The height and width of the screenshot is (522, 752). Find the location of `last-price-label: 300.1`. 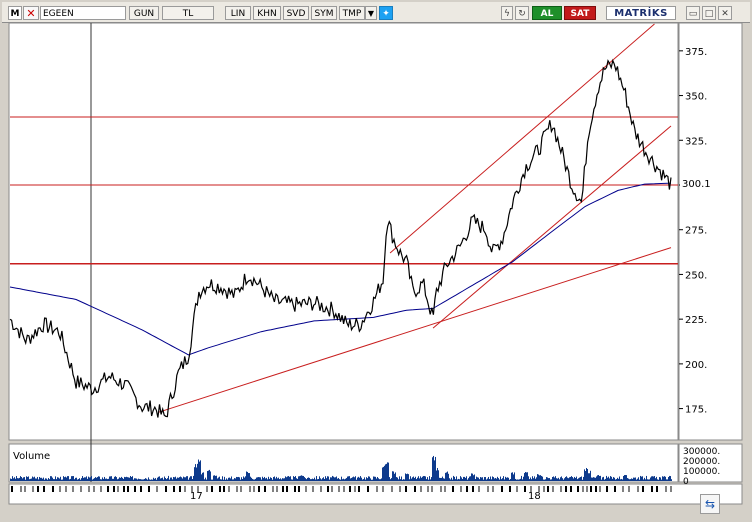

last-price-label: 300.1 is located at coordinates (696, 184).